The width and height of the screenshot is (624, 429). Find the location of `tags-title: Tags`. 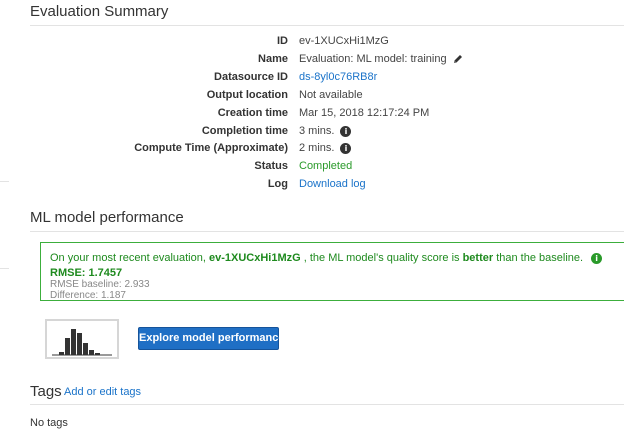

tags-title: Tags is located at coordinates (46, 391).